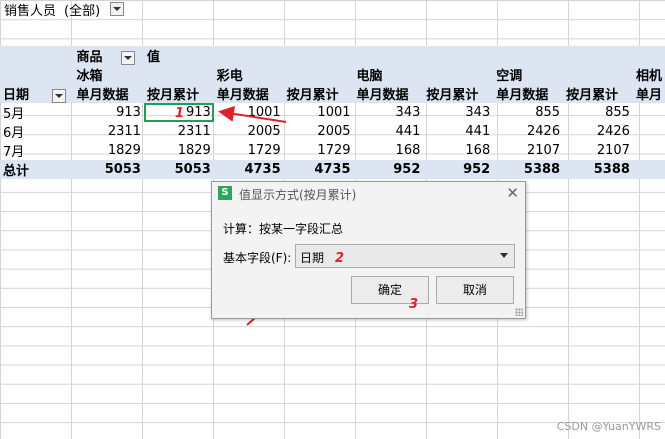  I want to click on step-label-2: 2, so click(340, 258).